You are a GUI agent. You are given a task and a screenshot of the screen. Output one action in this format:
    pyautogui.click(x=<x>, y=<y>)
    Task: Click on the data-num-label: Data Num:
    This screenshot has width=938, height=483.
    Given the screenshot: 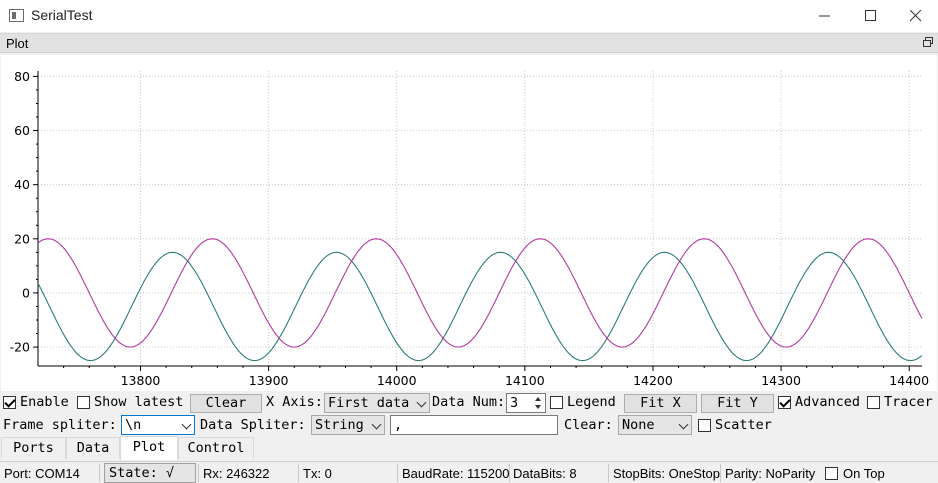 What is the action you would take?
    pyautogui.click(x=469, y=402)
    